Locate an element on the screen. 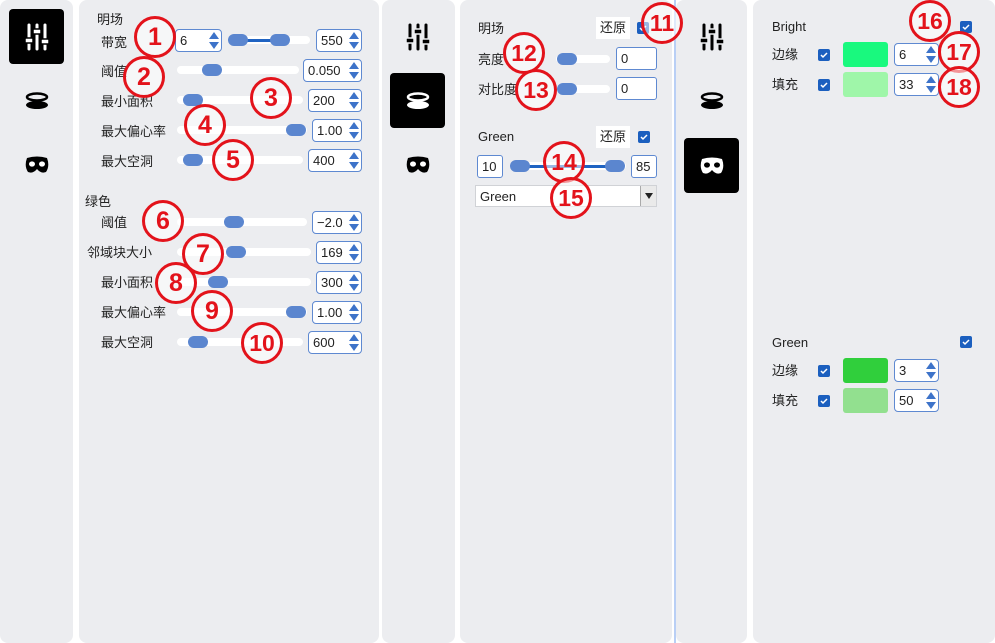 Image resolution: width=995 pixels, height=643 pixels. threshold-slider-handle is located at coordinates (212, 70).